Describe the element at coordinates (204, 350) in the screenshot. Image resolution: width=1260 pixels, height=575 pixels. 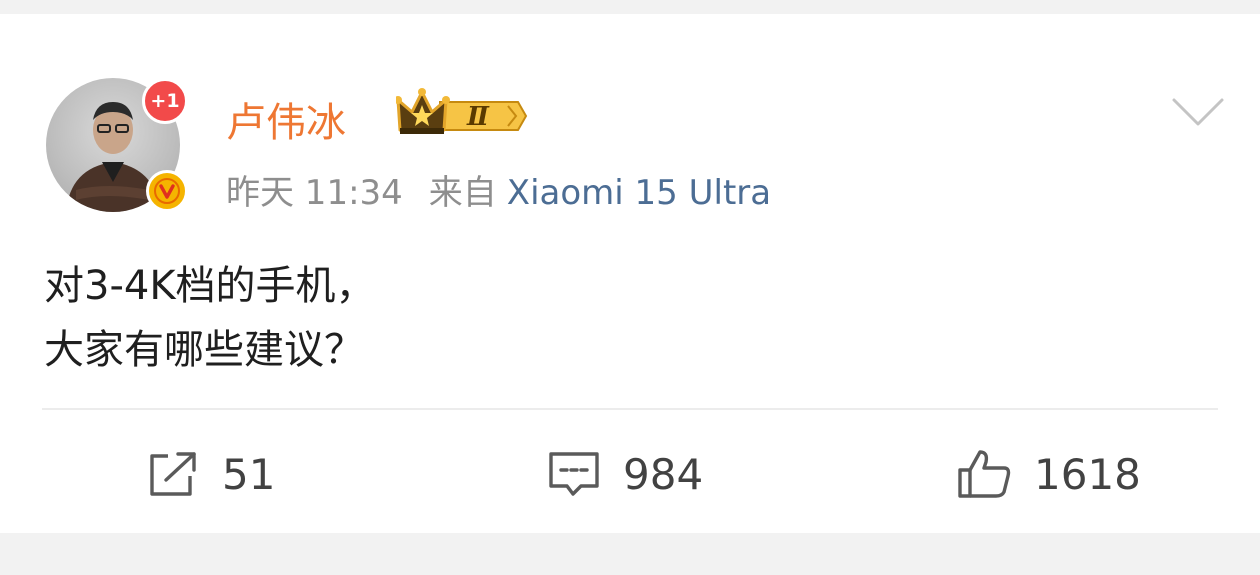
I see `post-content-line: 大家有哪些建议？` at that location.